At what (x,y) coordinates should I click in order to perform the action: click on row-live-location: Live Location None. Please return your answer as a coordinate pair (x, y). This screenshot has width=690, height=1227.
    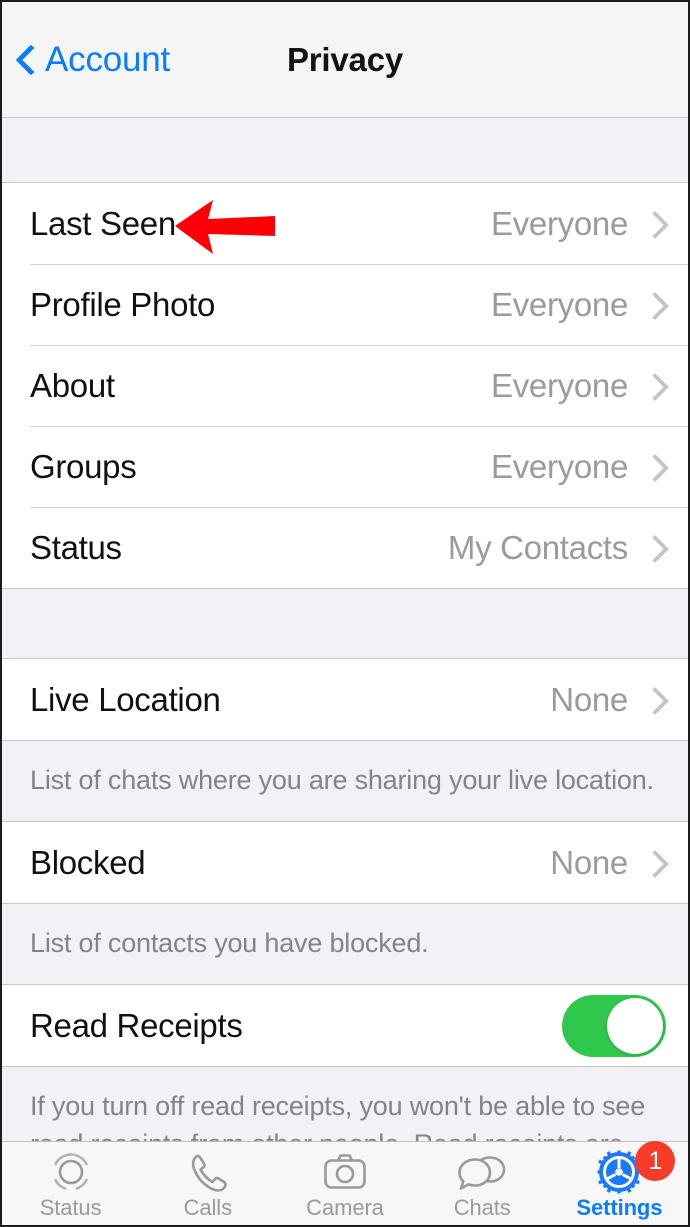
    Looking at the image, I should click on (345, 699).